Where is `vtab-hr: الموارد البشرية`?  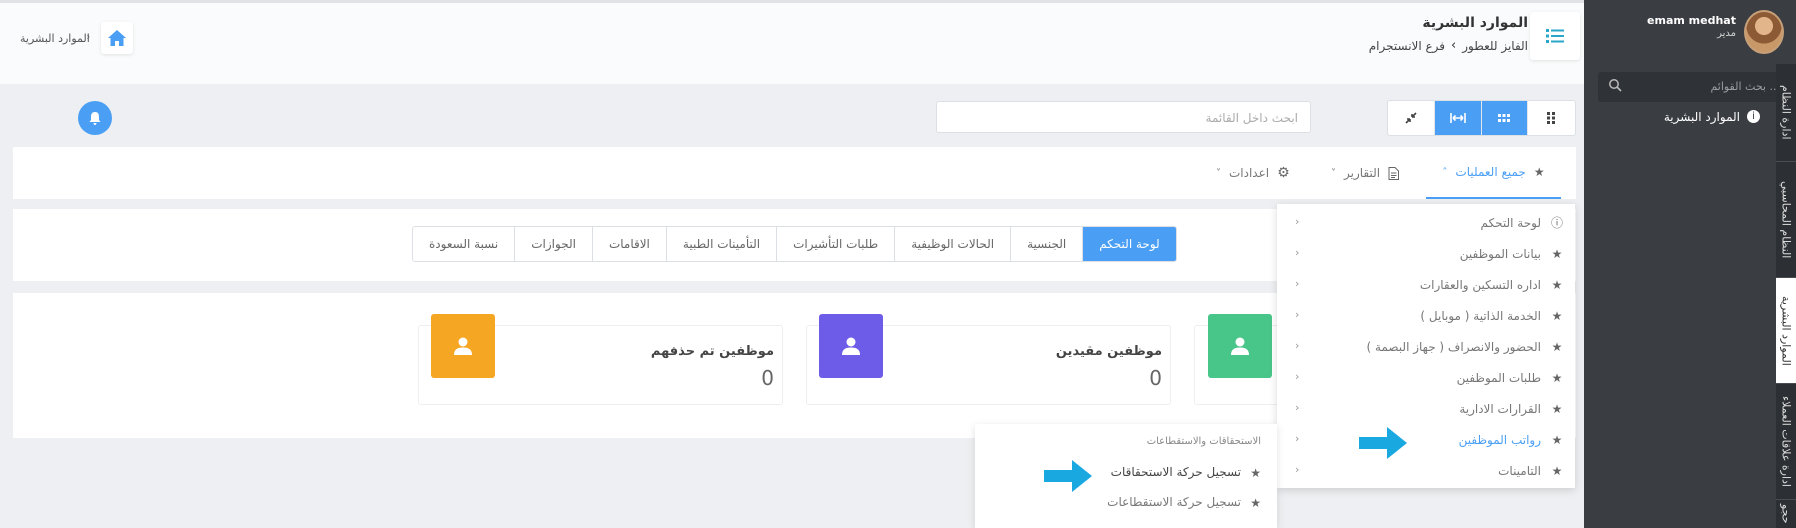
vtab-hr: الموارد البشرية is located at coordinates (1786, 331).